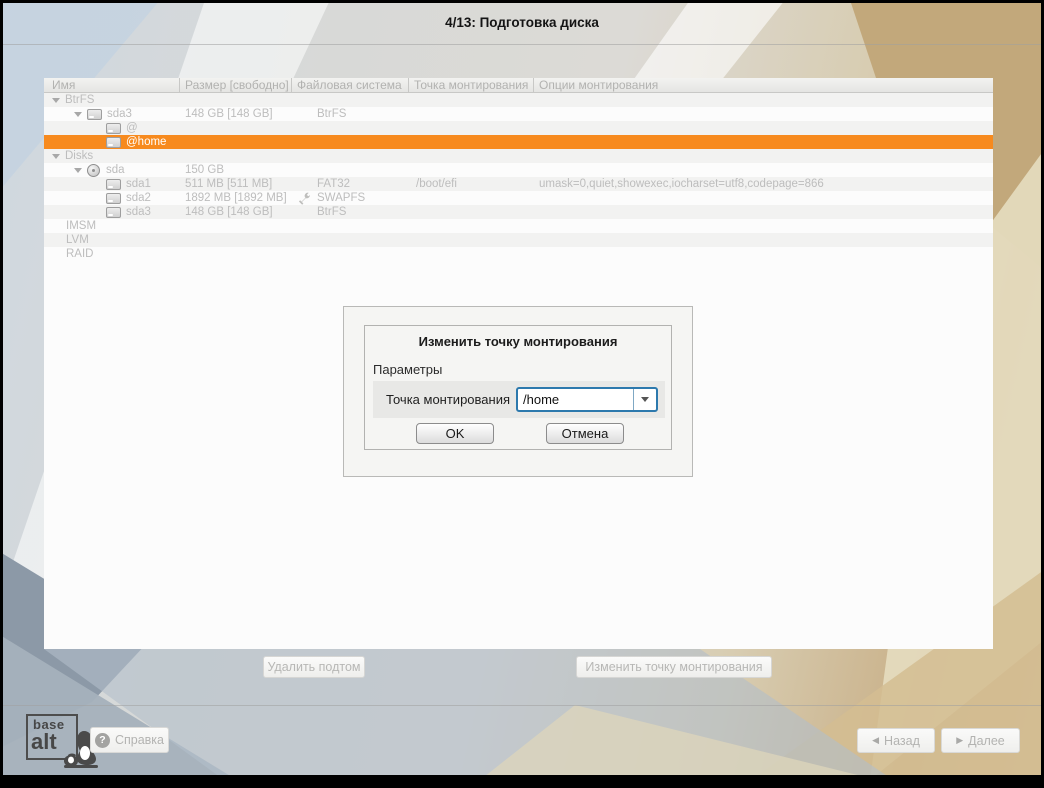  I want to click on column-header-filesystem: Файловая система, so click(349, 85).